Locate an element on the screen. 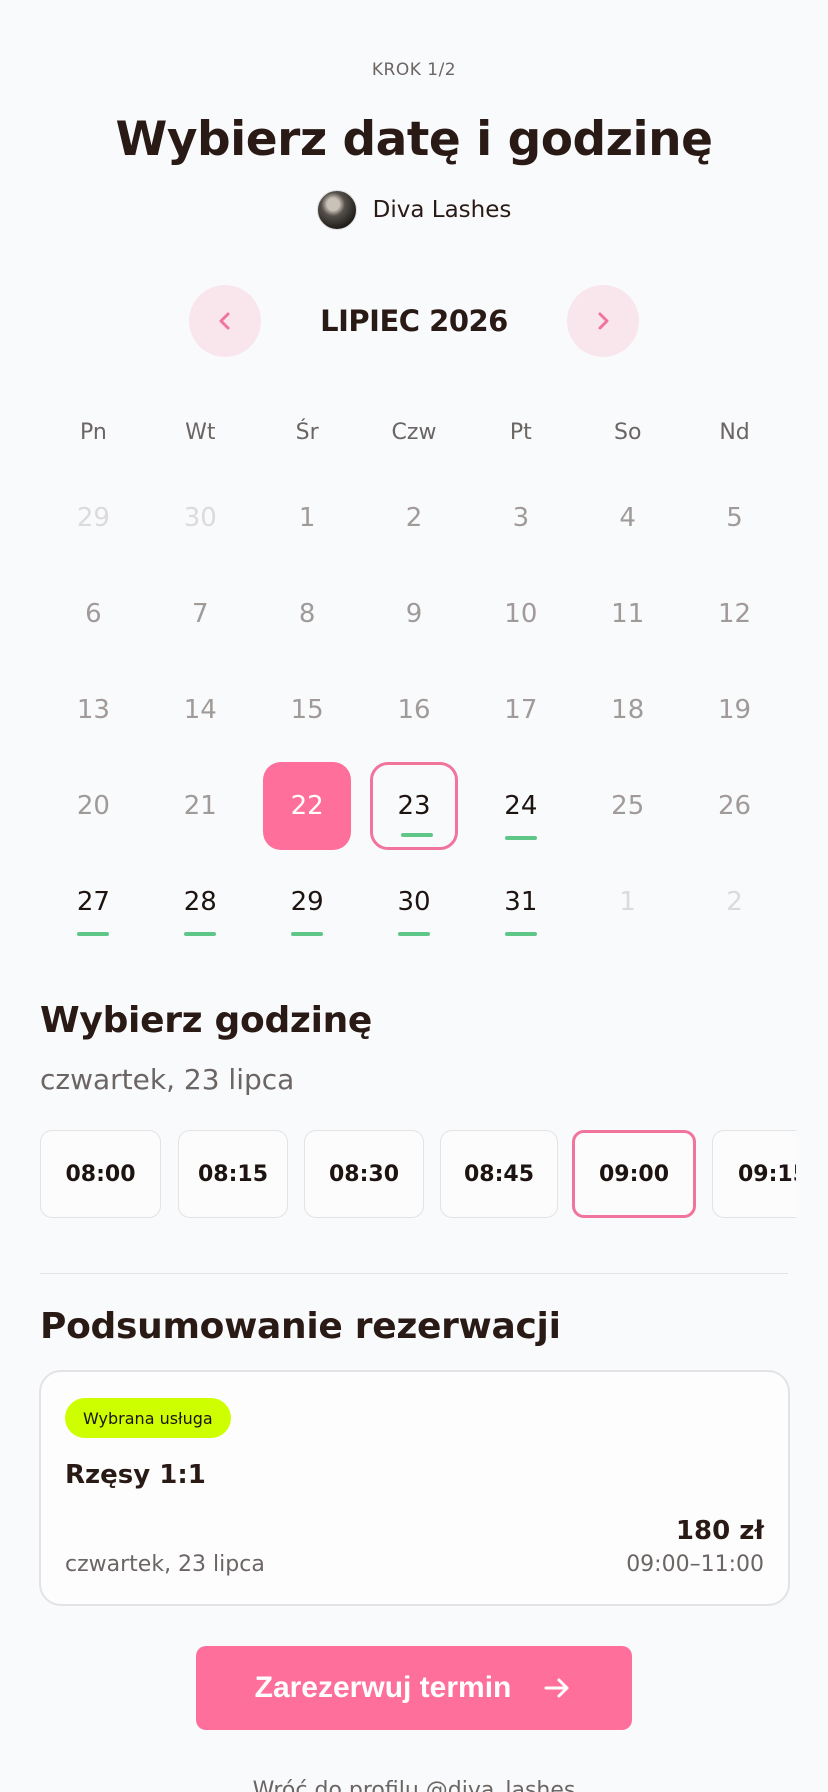 This screenshot has width=828, height=1792. service-badge: Wybrana usługa is located at coordinates (148, 1418).